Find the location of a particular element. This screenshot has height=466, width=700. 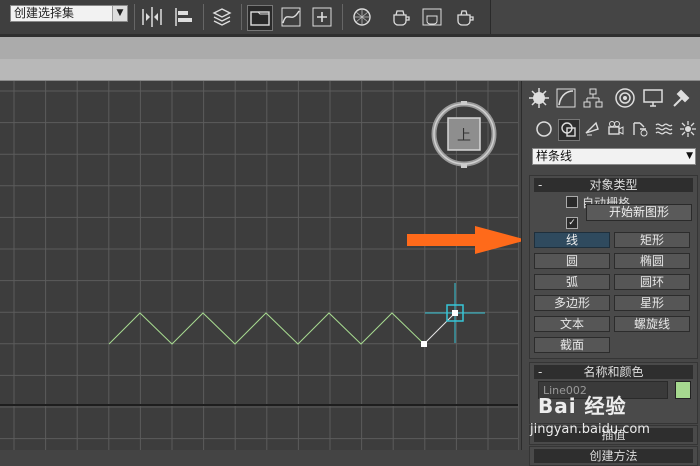

spacewarps-icon is located at coordinates (664, 129).